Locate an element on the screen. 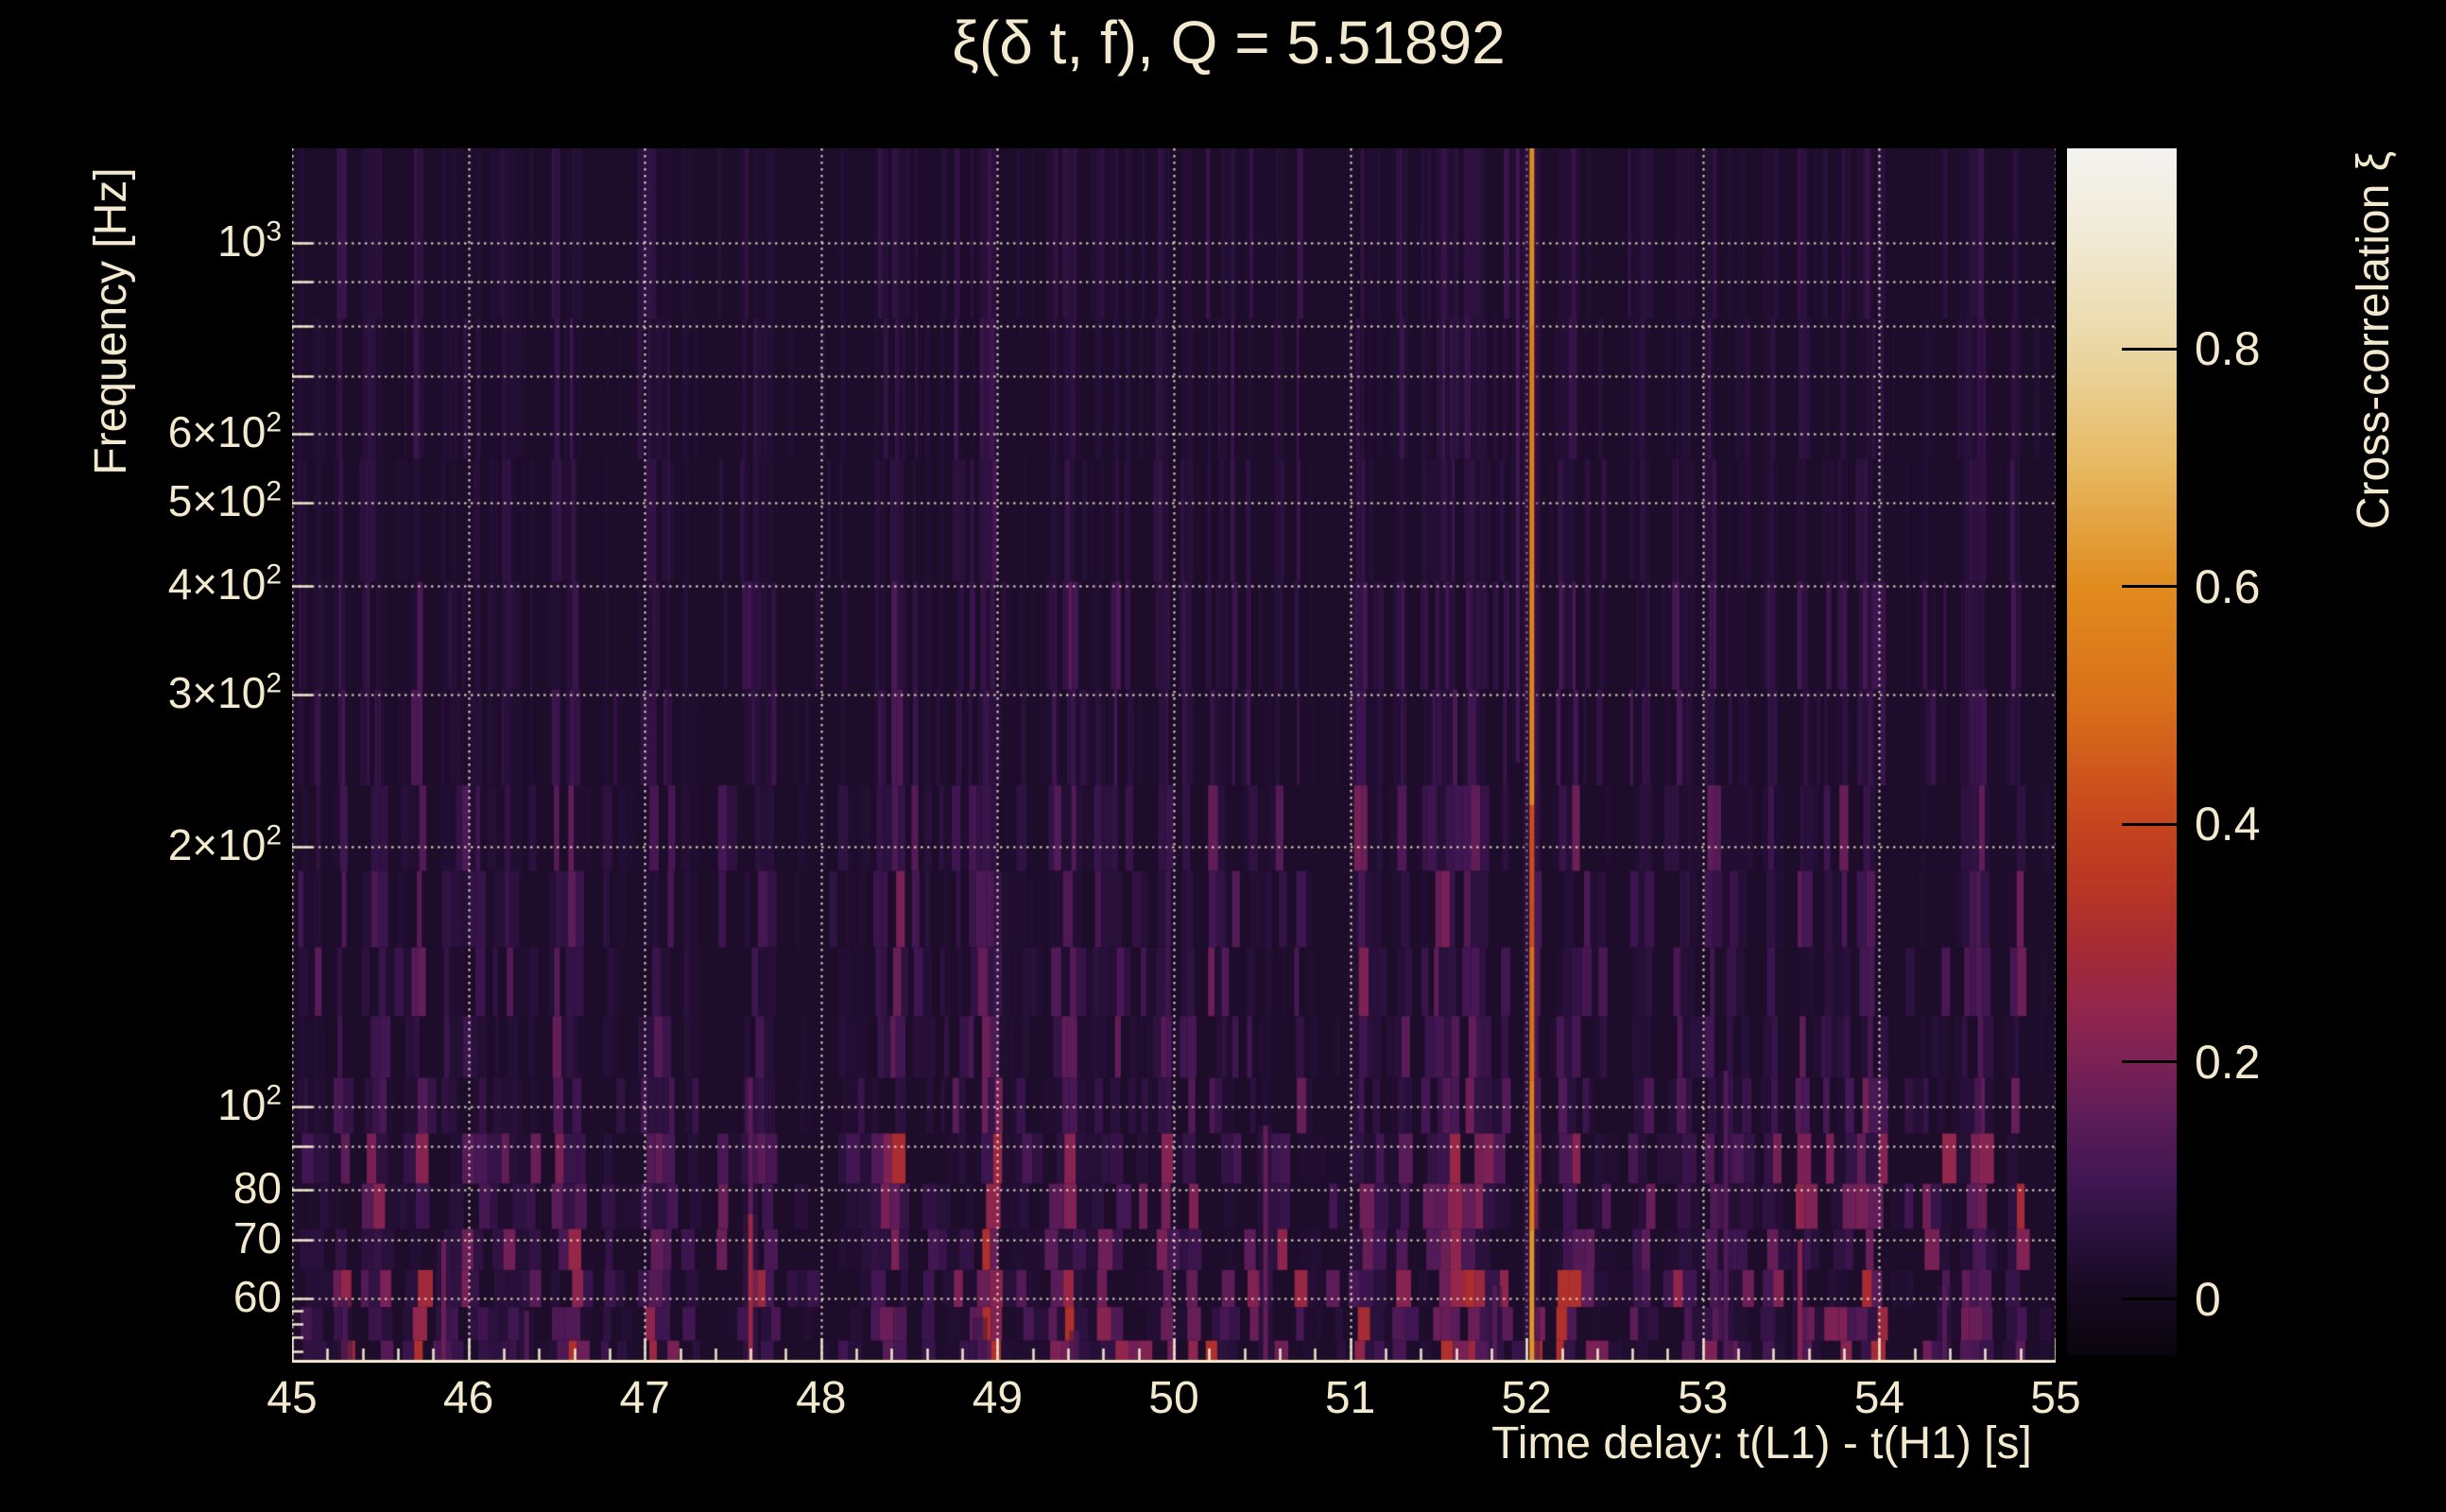 This screenshot has height=1512, width=2446. colorbar-gradient is located at coordinates (2122, 751).